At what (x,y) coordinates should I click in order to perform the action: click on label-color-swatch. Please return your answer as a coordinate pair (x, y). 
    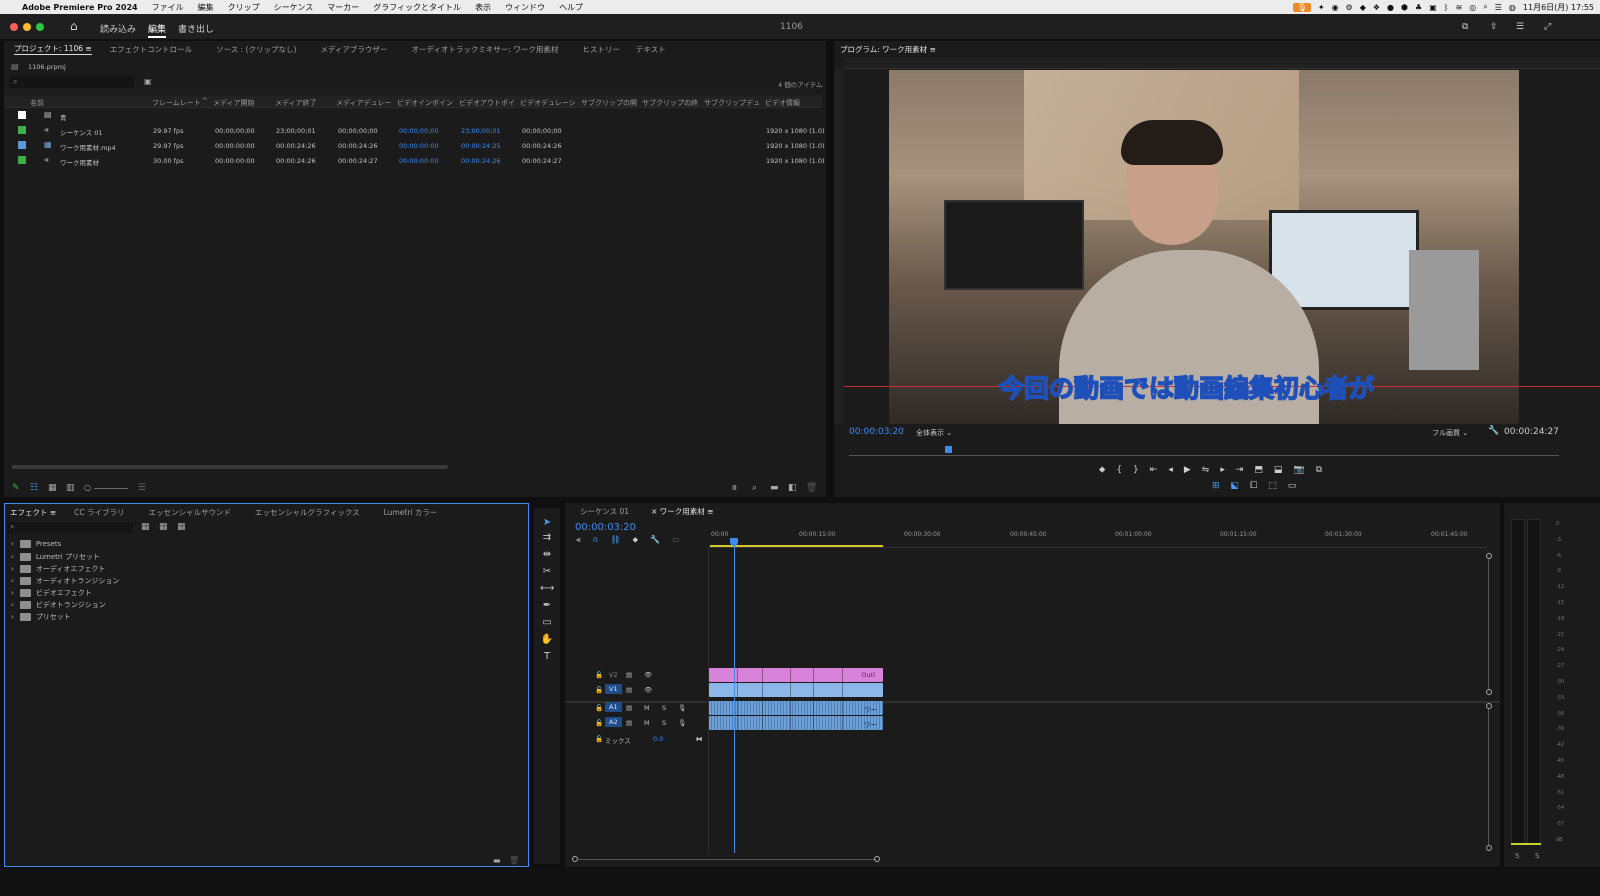
    Looking at the image, I should click on (22, 130).